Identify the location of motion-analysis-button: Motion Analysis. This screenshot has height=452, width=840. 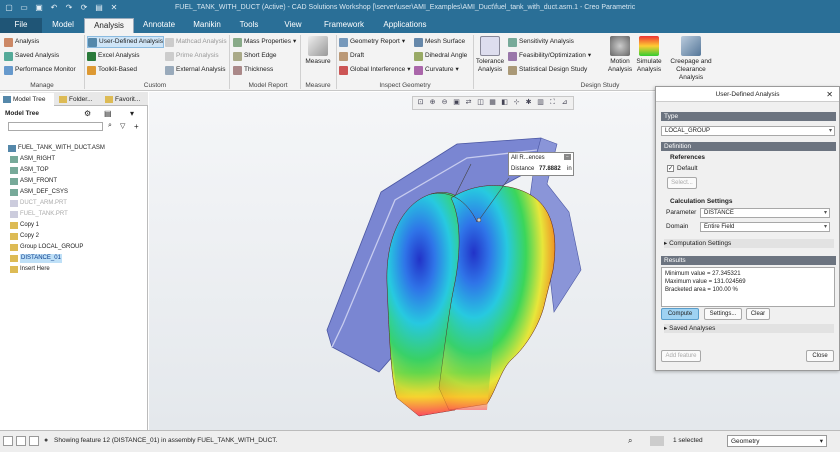
(620, 55).